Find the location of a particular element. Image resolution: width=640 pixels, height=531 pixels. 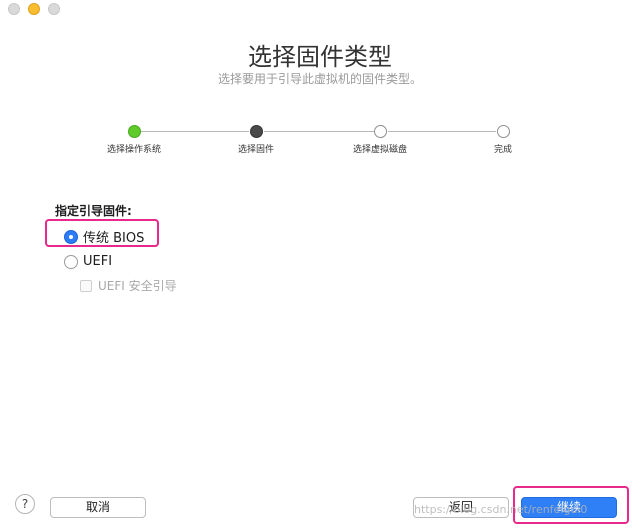

help-button: ? is located at coordinates (25, 504).